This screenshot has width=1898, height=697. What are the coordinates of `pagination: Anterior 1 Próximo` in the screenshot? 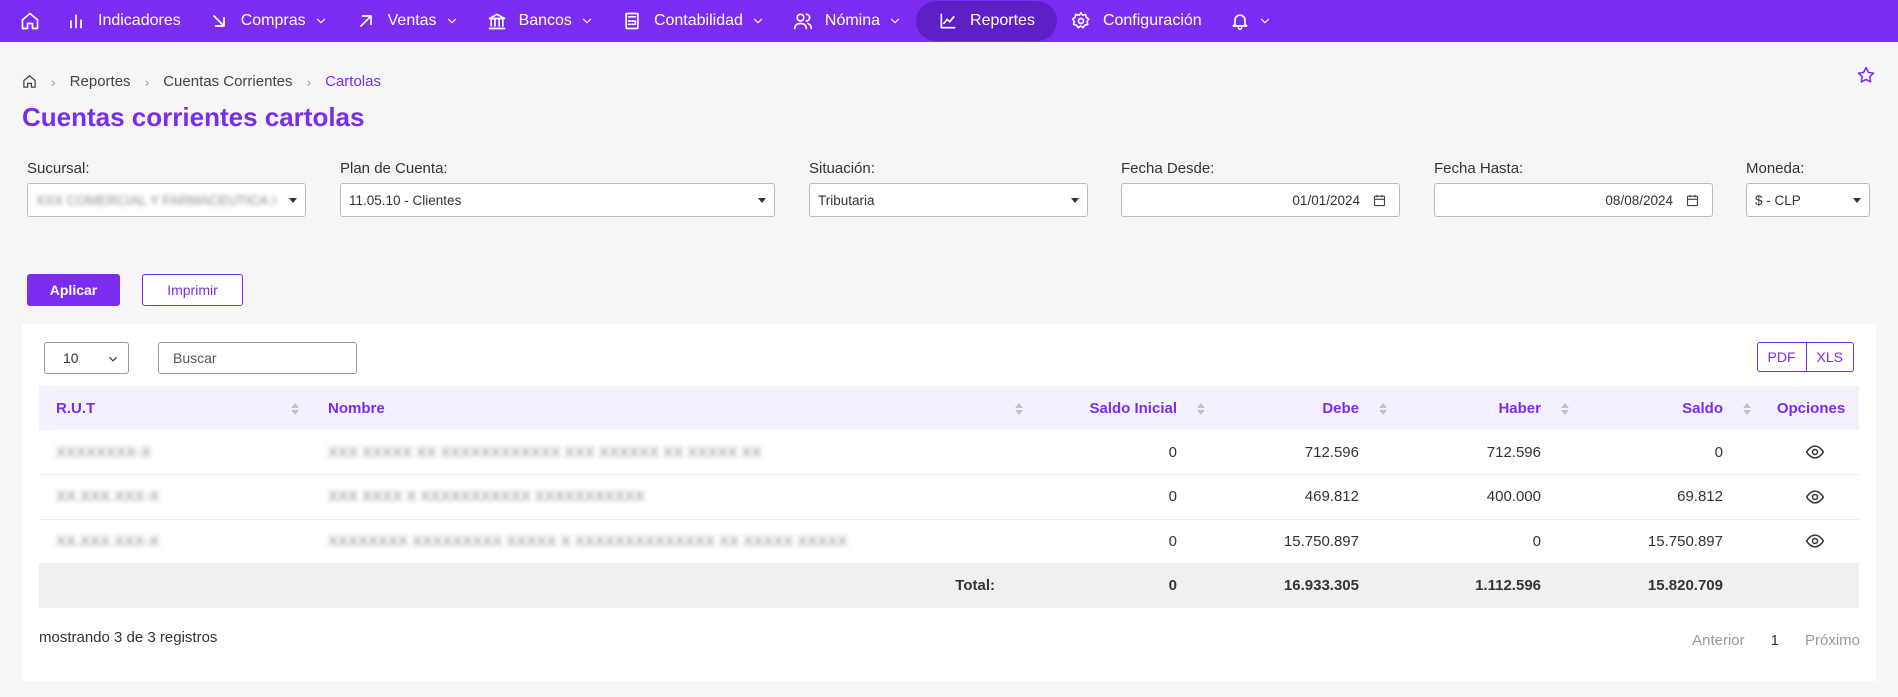 It's located at (1776, 640).